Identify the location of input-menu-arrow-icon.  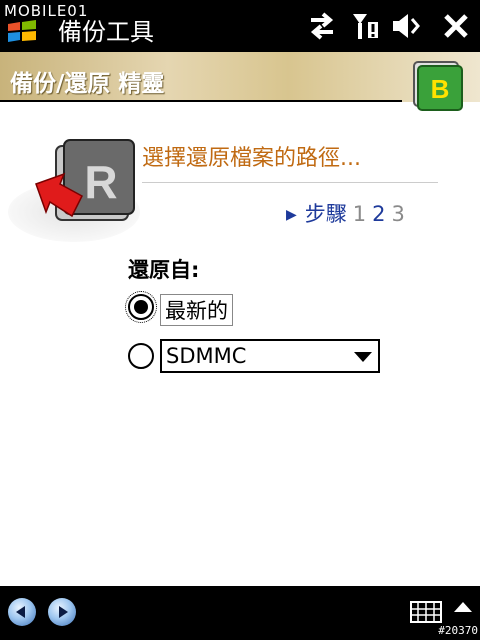
(463, 607).